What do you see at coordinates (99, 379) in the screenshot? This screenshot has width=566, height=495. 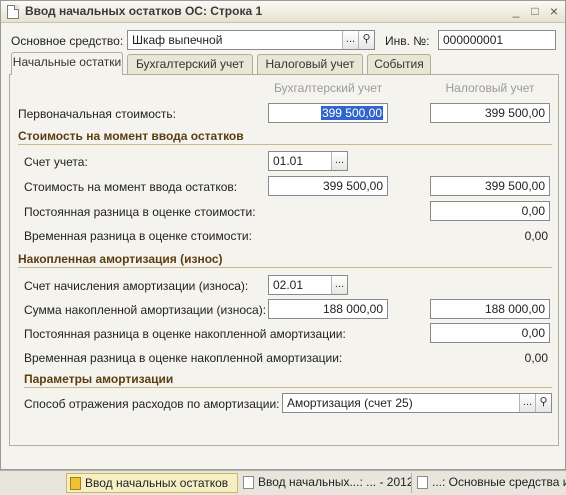 I see `section-depreciation-params: Параметры амортизации` at bounding box center [99, 379].